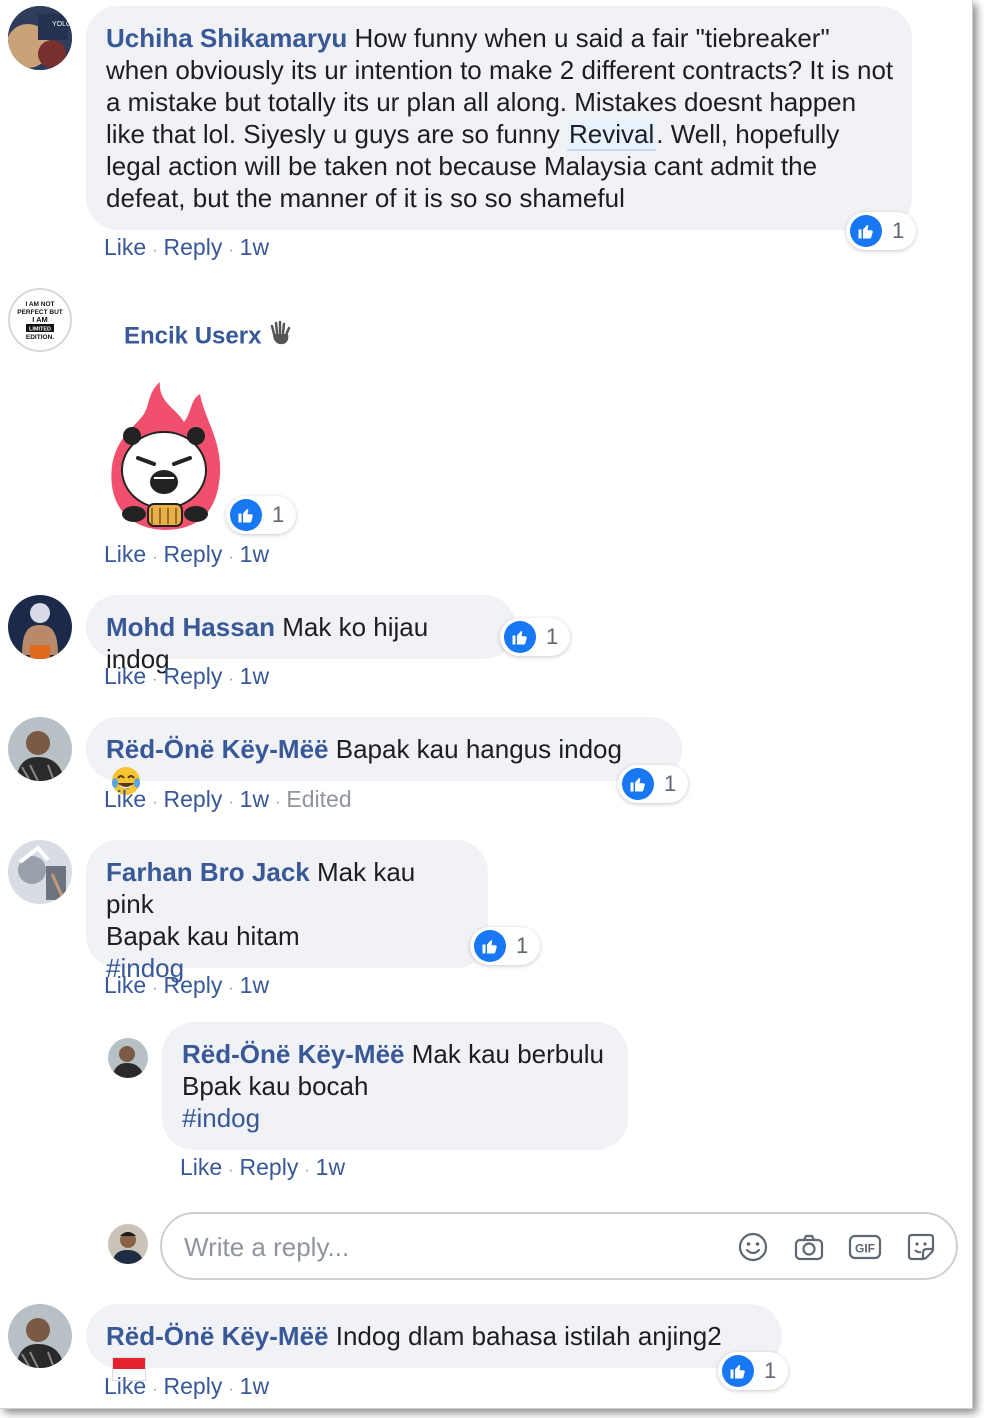  I want to click on svg-text: LIMITED, so click(40, 330).